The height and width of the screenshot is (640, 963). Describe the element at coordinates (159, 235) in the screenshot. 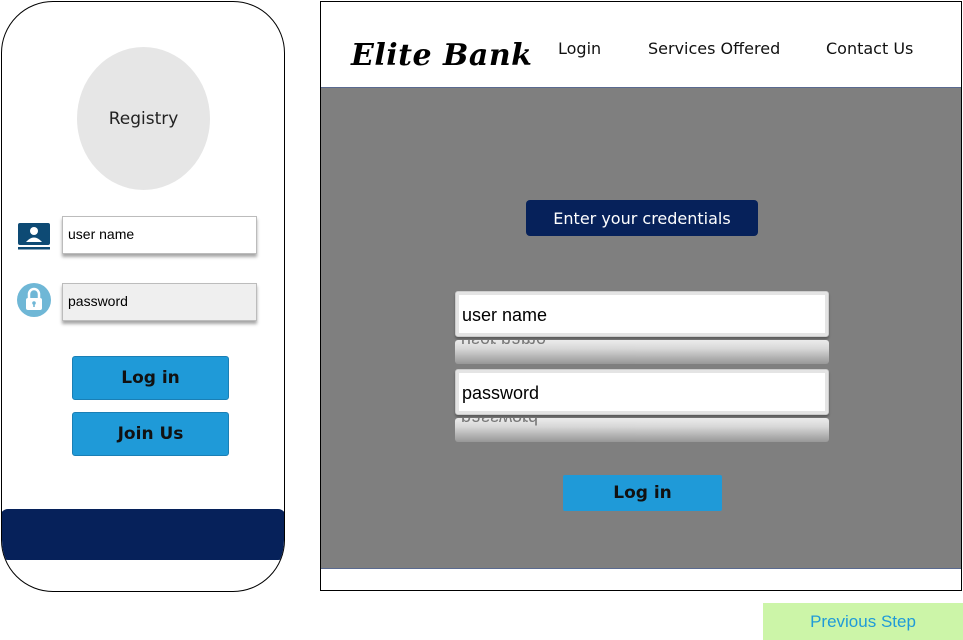

I see `mobile-username-input: user name` at that location.